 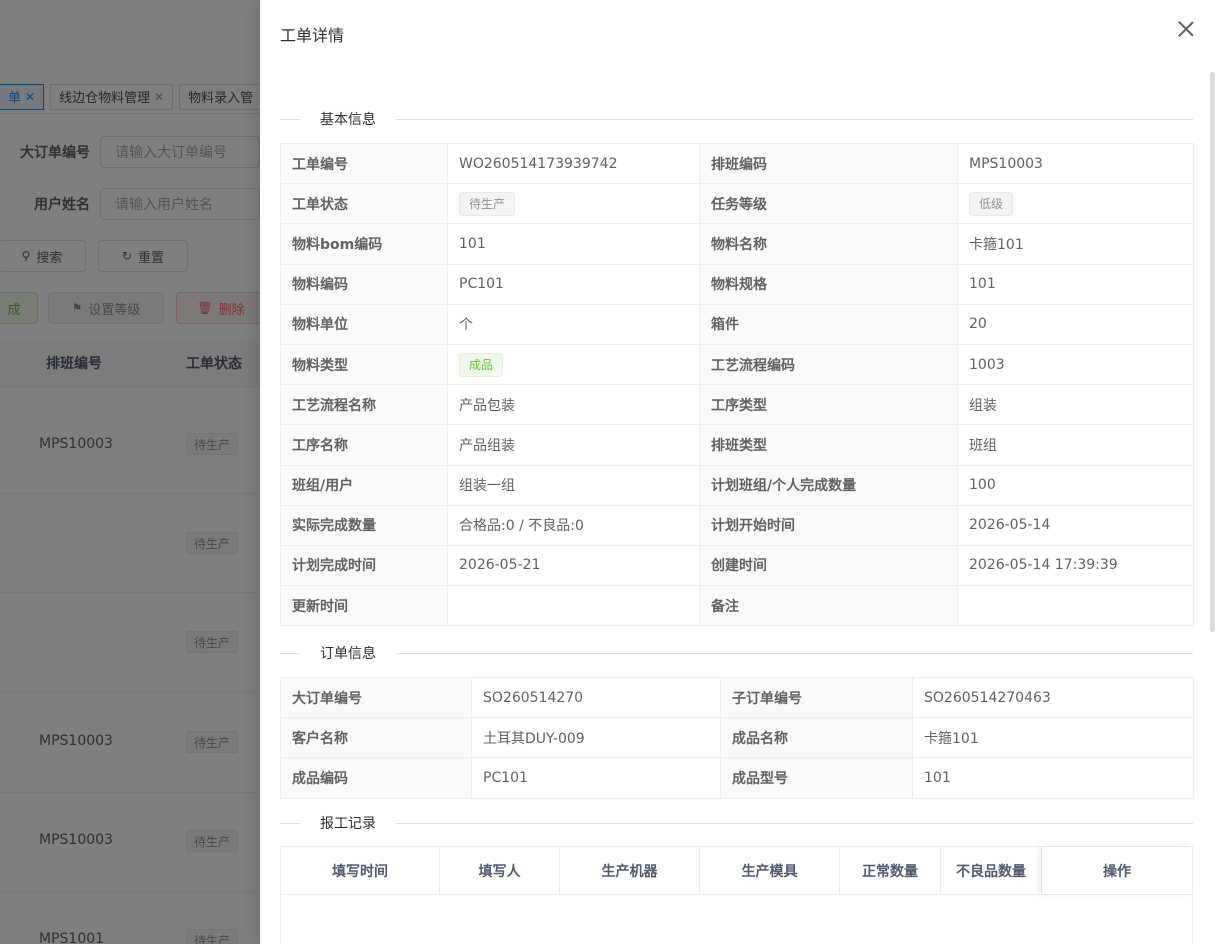 I want to click on desc-label: 更新时间, so click(x=364, y=606).